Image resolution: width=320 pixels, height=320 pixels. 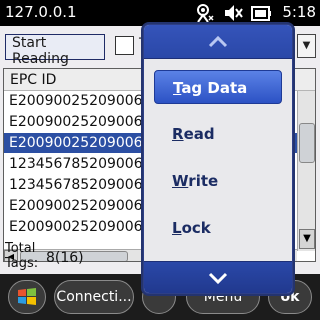 What do you see at coordinates (214, 88) in the screenshot?
I see `menu-item-label: ag Data` at bounding box center [214, 88].